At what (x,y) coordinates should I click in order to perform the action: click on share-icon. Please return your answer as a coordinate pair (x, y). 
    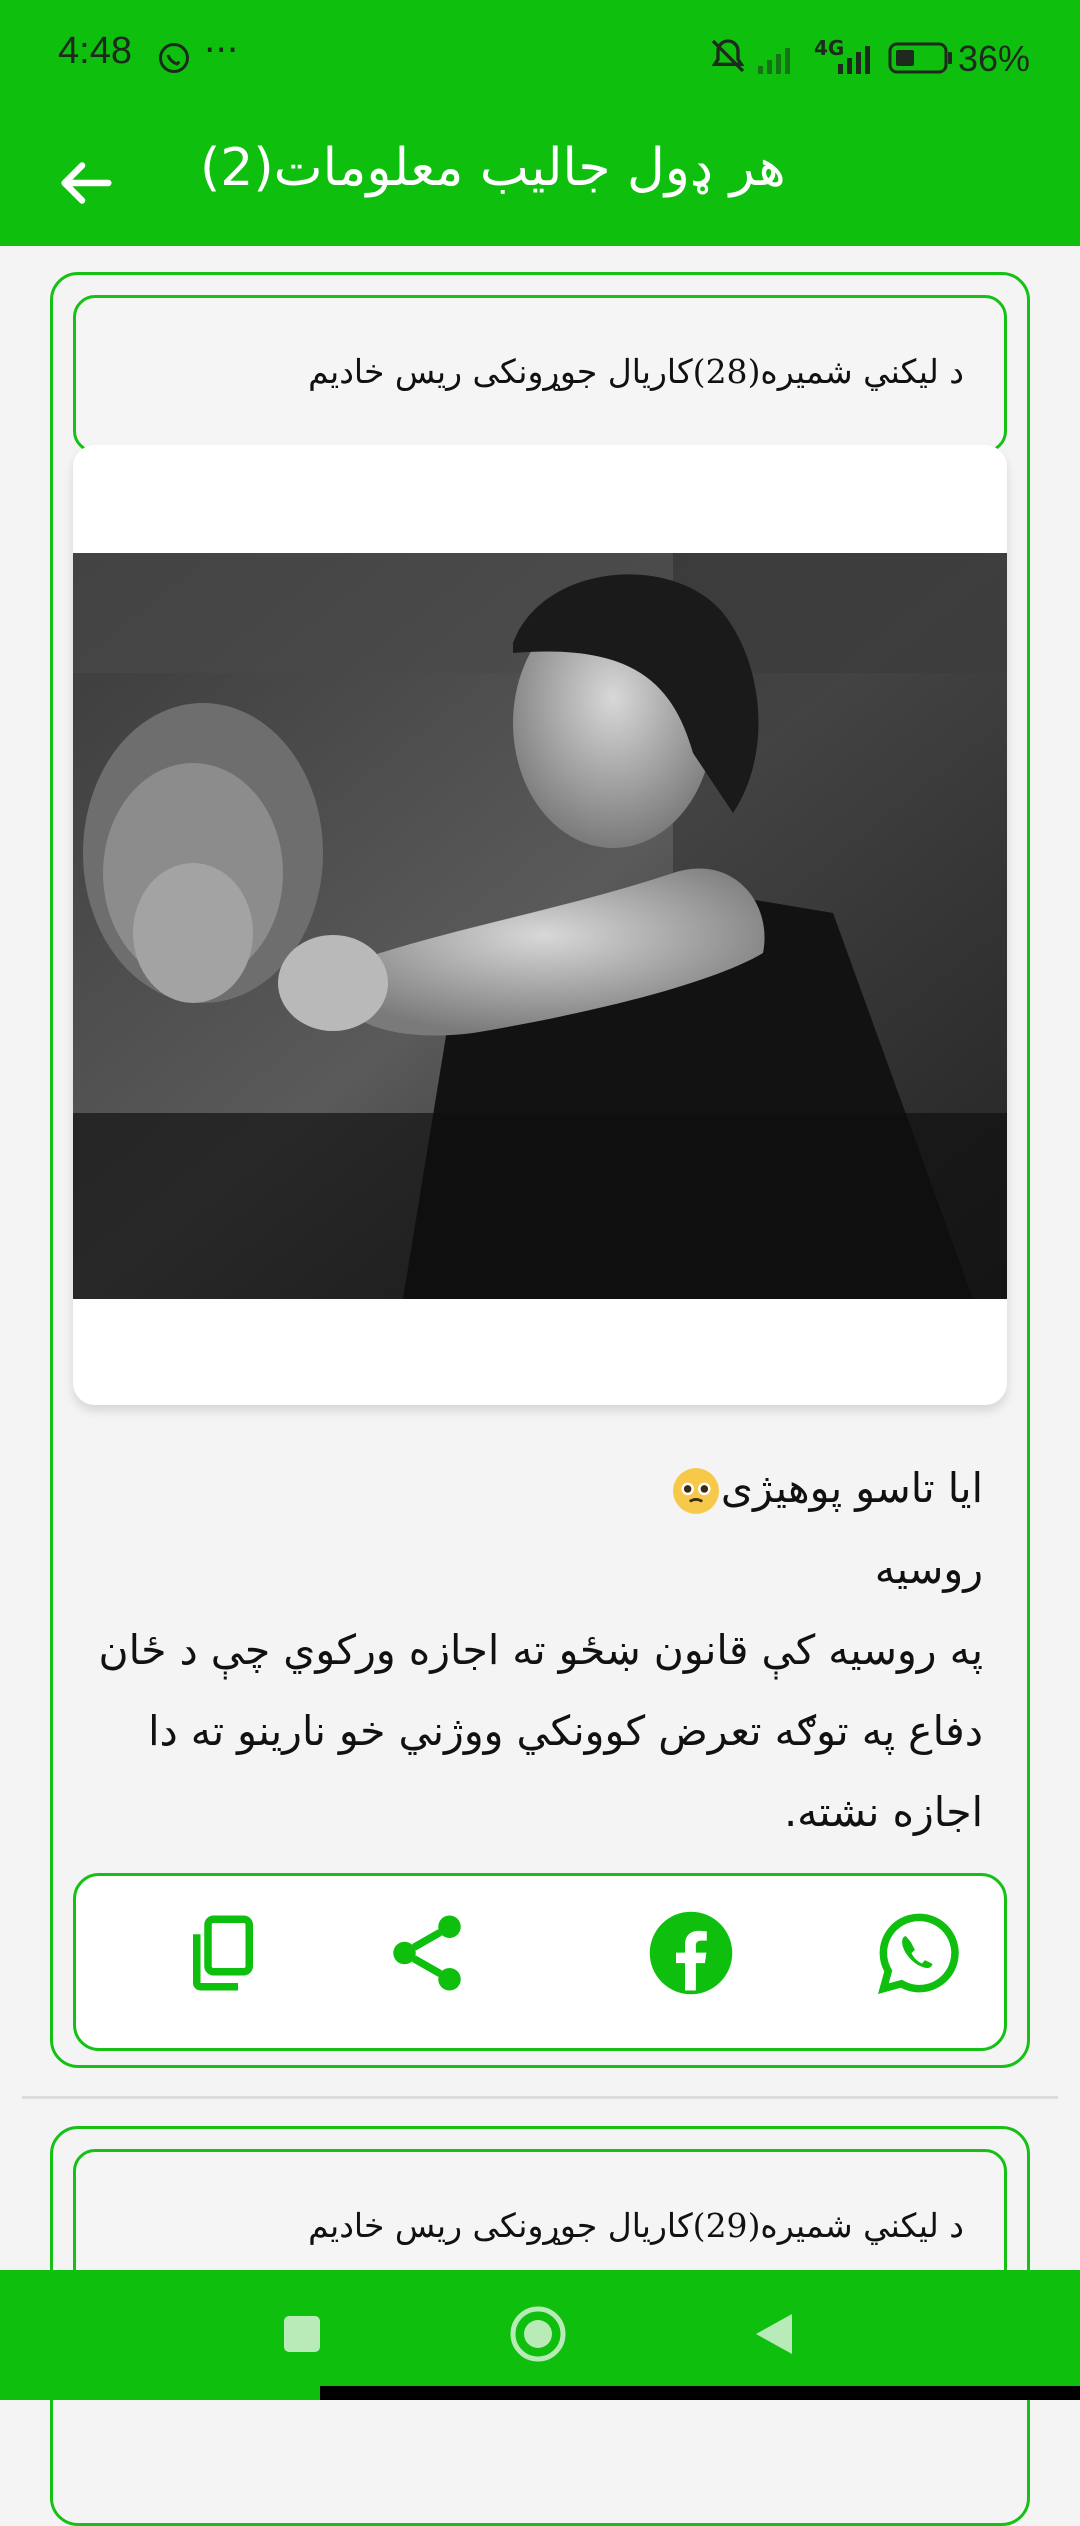
    Looking at the image, I should click on (427, 1953).